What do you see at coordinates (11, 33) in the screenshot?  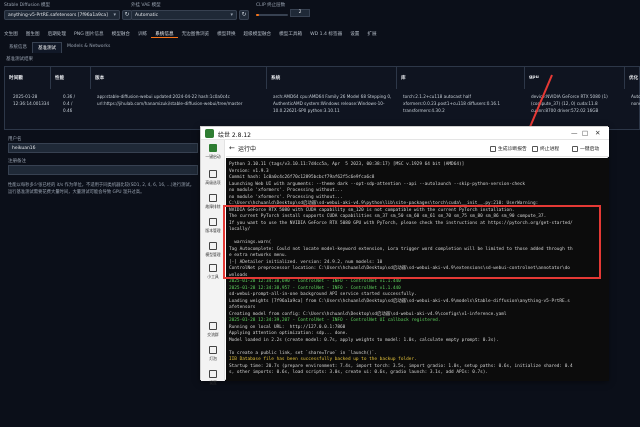 I see `tab-0: 文生图` at bounding box center [11, 33].